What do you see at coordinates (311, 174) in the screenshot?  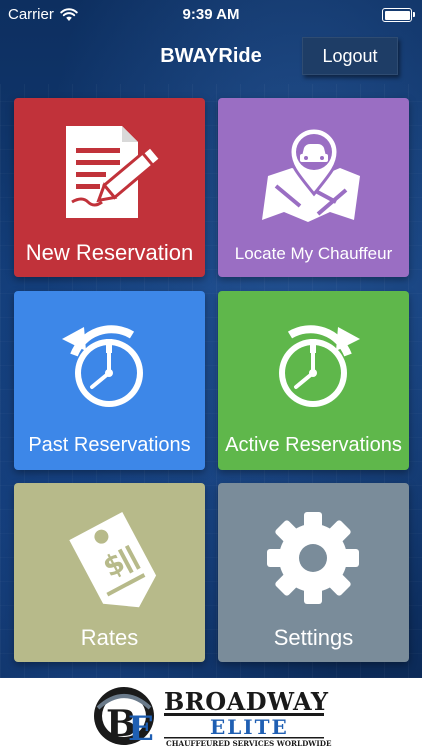 I see `map-pin-car-icon` at bounding box center [311, 174].